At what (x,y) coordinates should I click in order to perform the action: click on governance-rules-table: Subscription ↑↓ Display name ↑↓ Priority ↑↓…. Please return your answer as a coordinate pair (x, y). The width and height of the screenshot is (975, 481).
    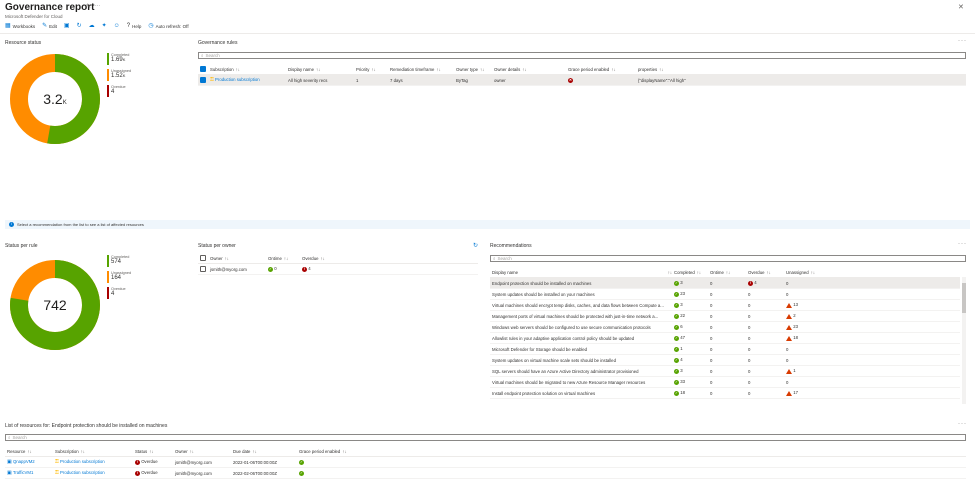
    Looking at the image, I should click on (582, 75).